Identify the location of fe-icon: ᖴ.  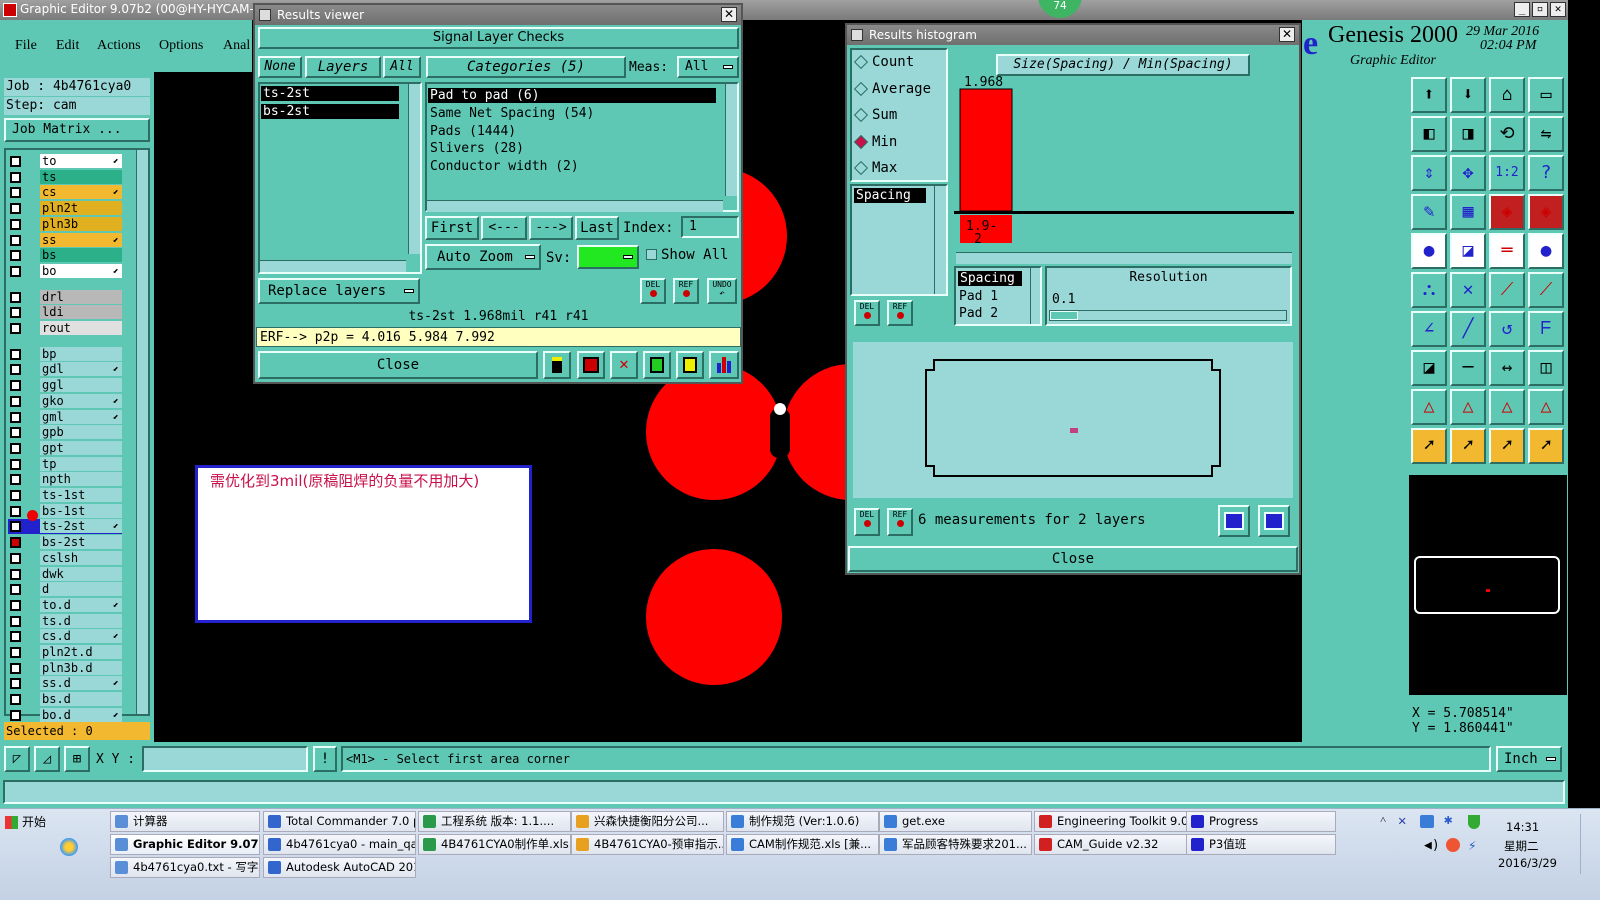
(1546, 329).